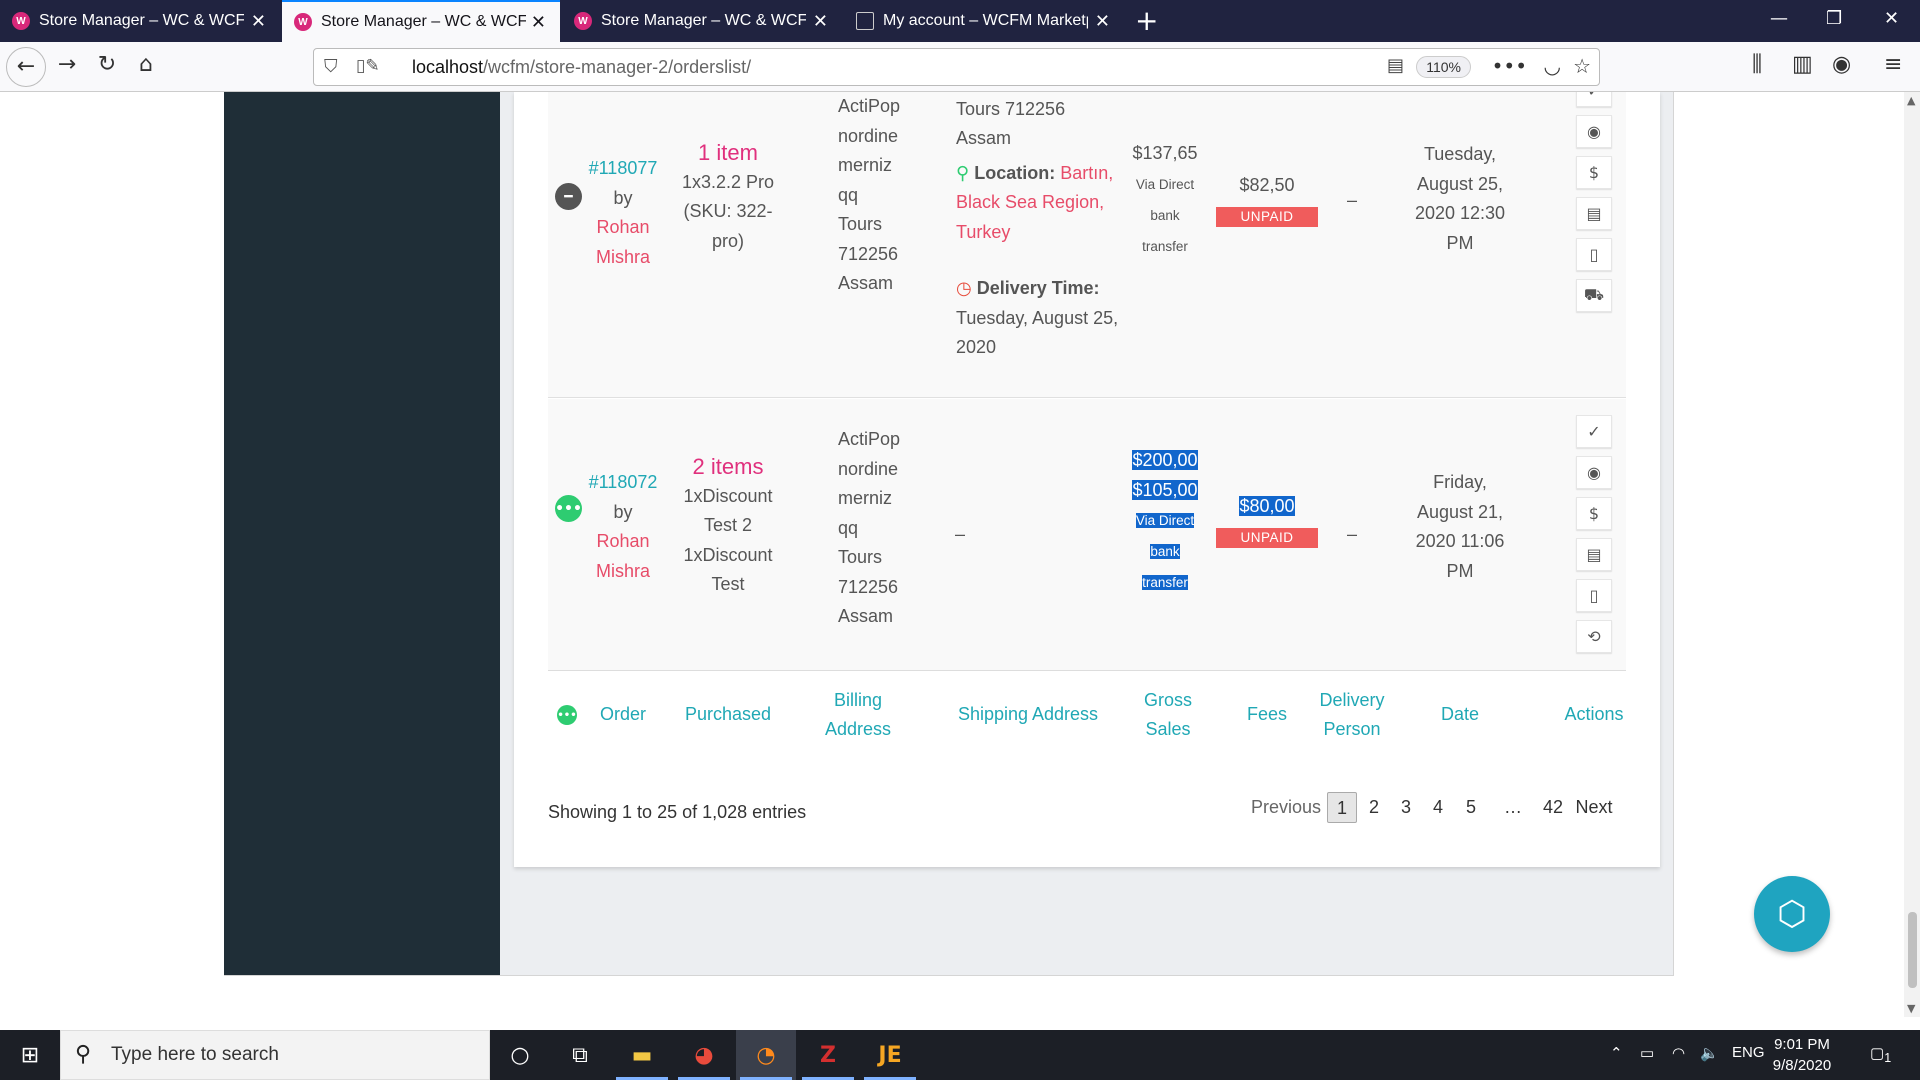 Image resolution: width=1920 pixels, height=1080 pixels. I want to click on tracking-shield-icon: ⛉, so click(331, 66).